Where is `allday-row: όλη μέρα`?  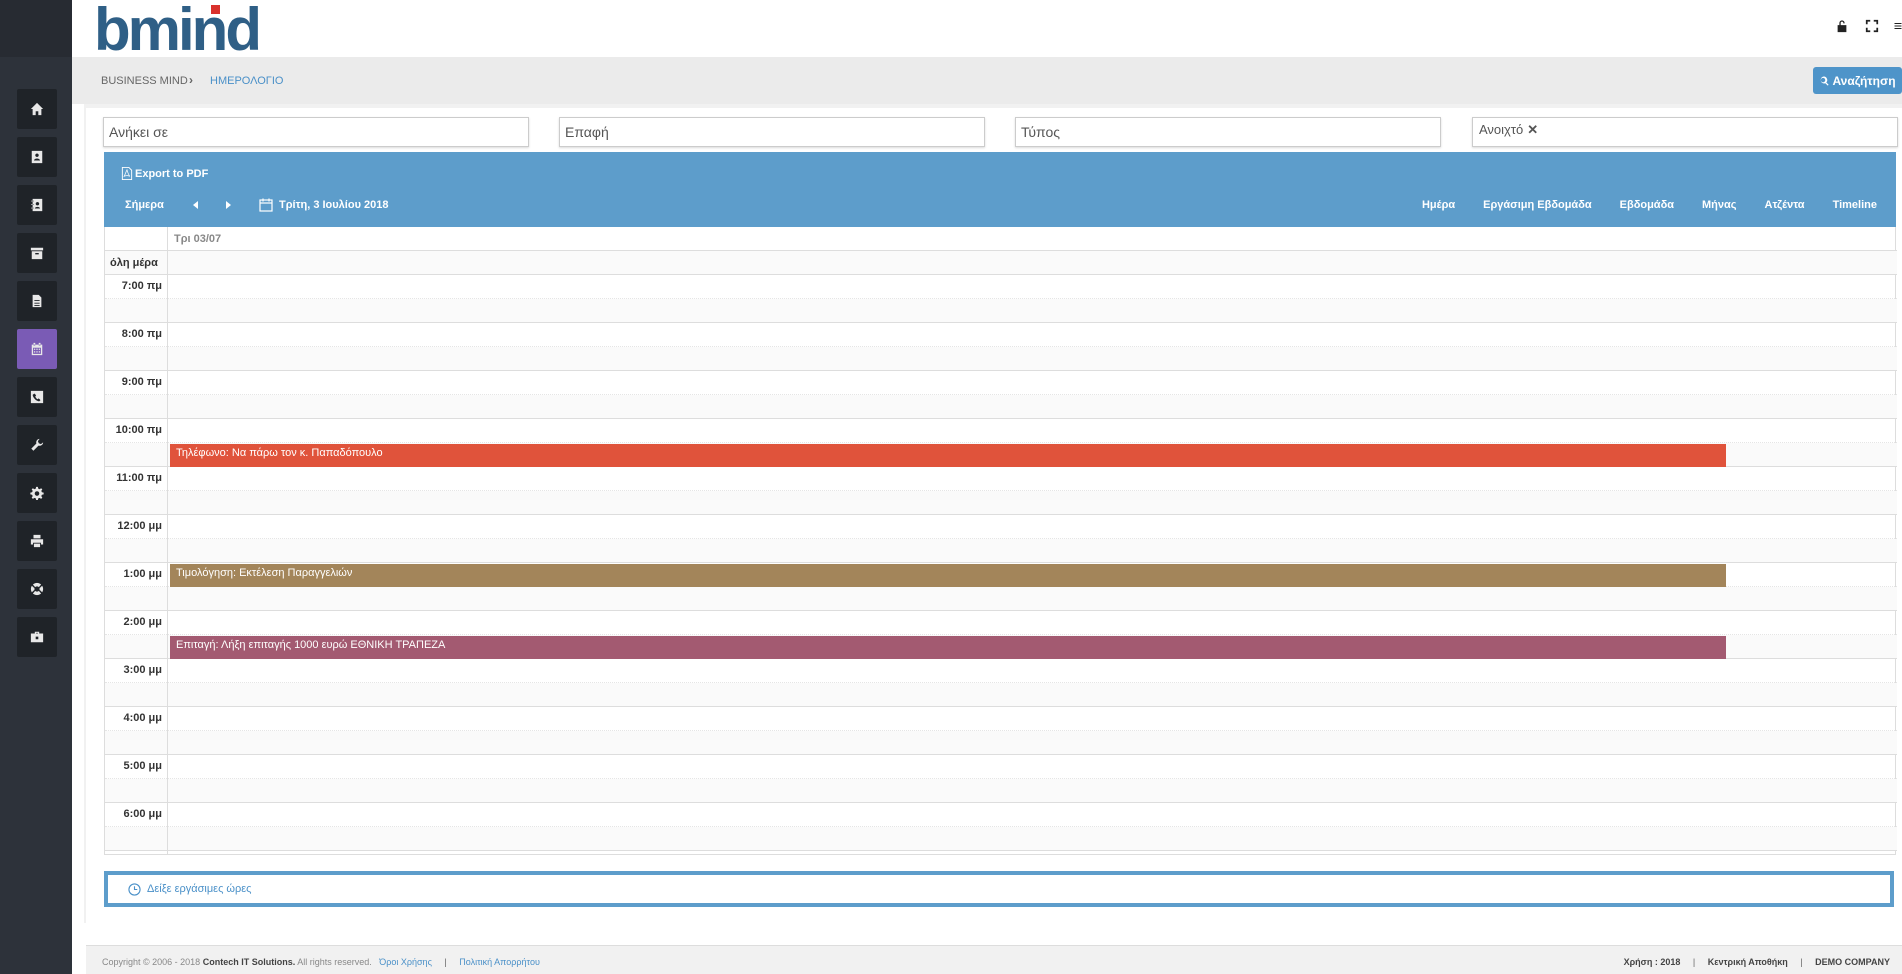
allday-row: όλη μέρα is located at coordinates (1001, 263).